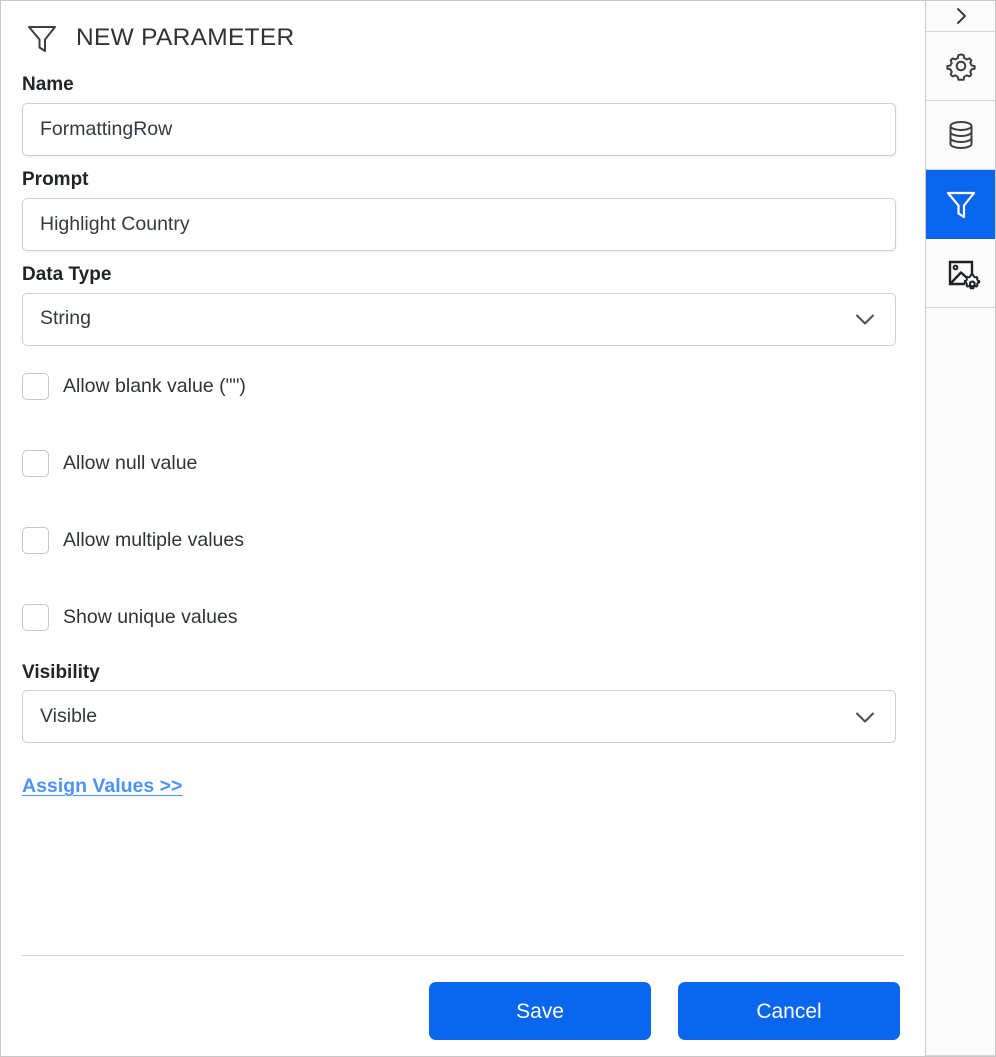 The width and height of the screenshot is (996, 1057). What do you see at coordinates (185, 37) in the screenshot?
I see `page-title: NEW PARAMETER` at bounding box center [185, 37].